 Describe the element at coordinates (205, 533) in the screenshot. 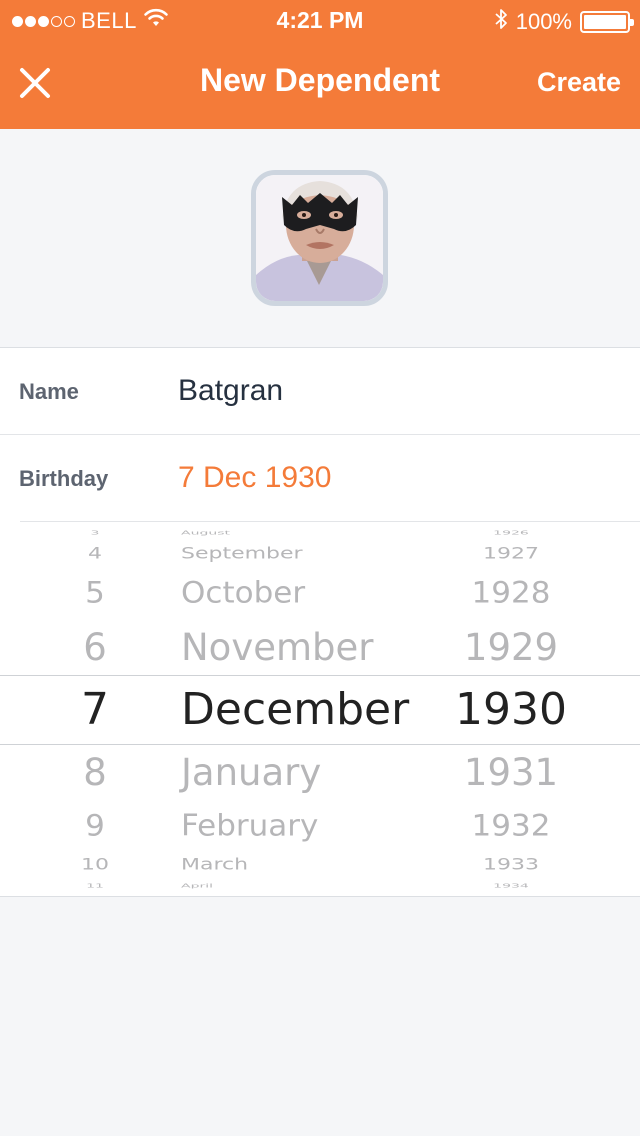

I see `picker-month: August` at that location.